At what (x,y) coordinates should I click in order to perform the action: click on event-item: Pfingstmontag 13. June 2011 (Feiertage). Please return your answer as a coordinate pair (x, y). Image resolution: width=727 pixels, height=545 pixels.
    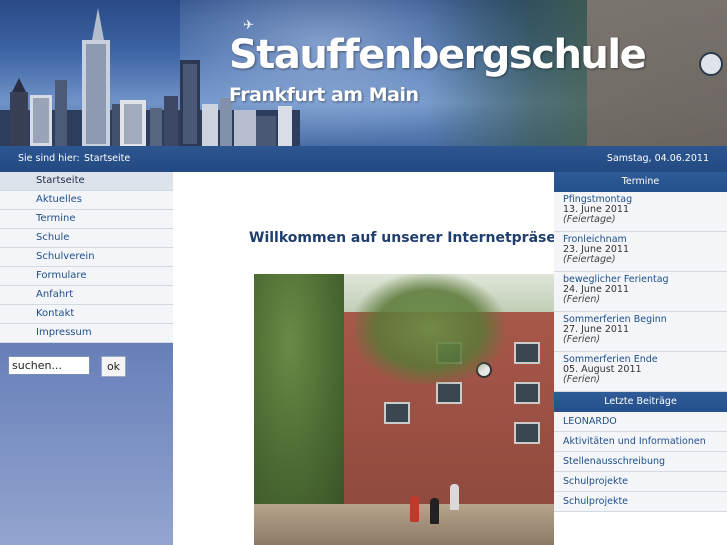
    Looking at the image, I should click on (640, 212).